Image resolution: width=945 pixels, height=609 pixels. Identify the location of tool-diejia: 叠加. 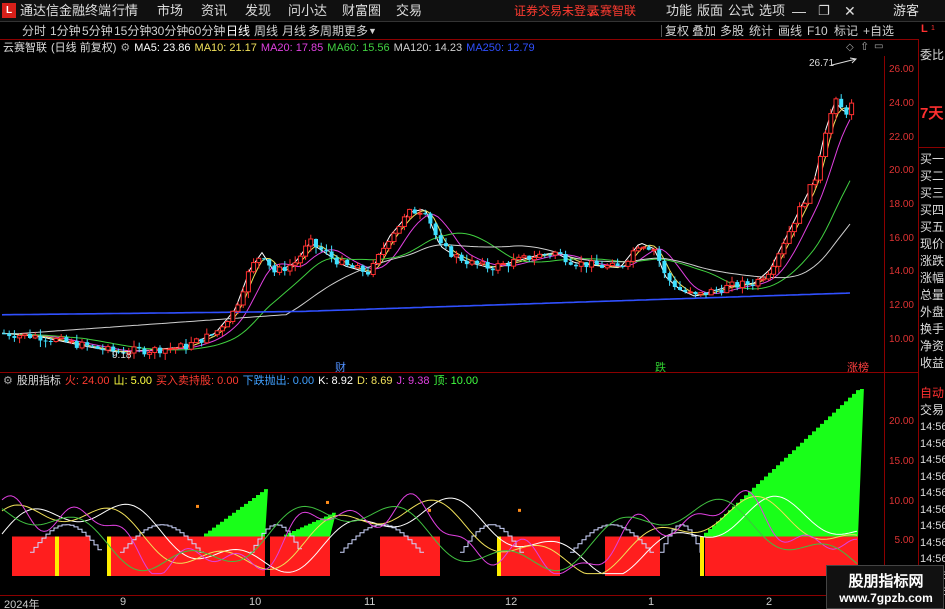
(704, 31).